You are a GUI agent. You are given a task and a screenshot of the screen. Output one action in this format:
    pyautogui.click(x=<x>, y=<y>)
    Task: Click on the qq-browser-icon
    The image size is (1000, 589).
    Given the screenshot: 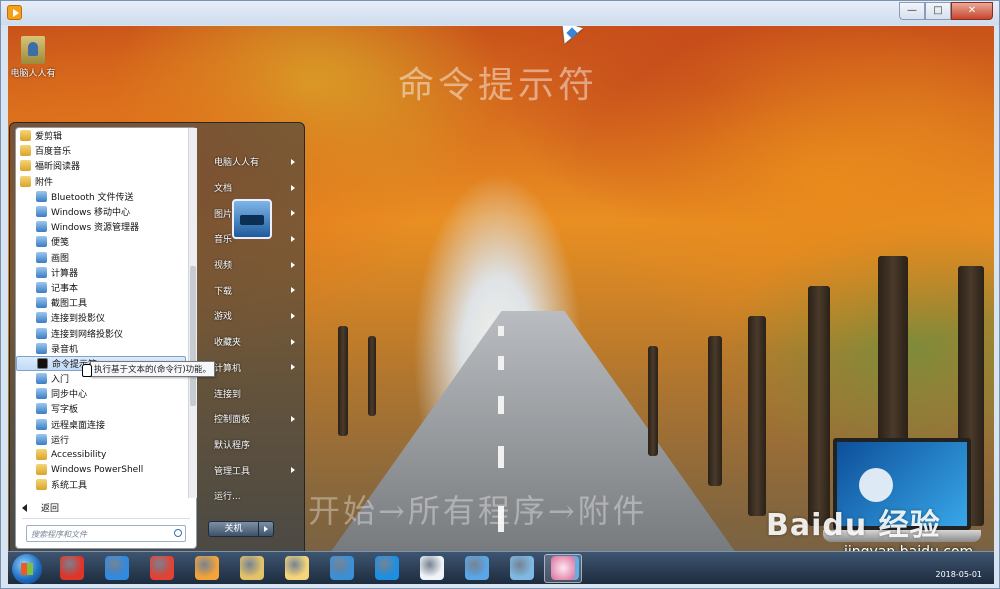 What is the action you would take?
    pyautogui.click(x=387, y=568)
    